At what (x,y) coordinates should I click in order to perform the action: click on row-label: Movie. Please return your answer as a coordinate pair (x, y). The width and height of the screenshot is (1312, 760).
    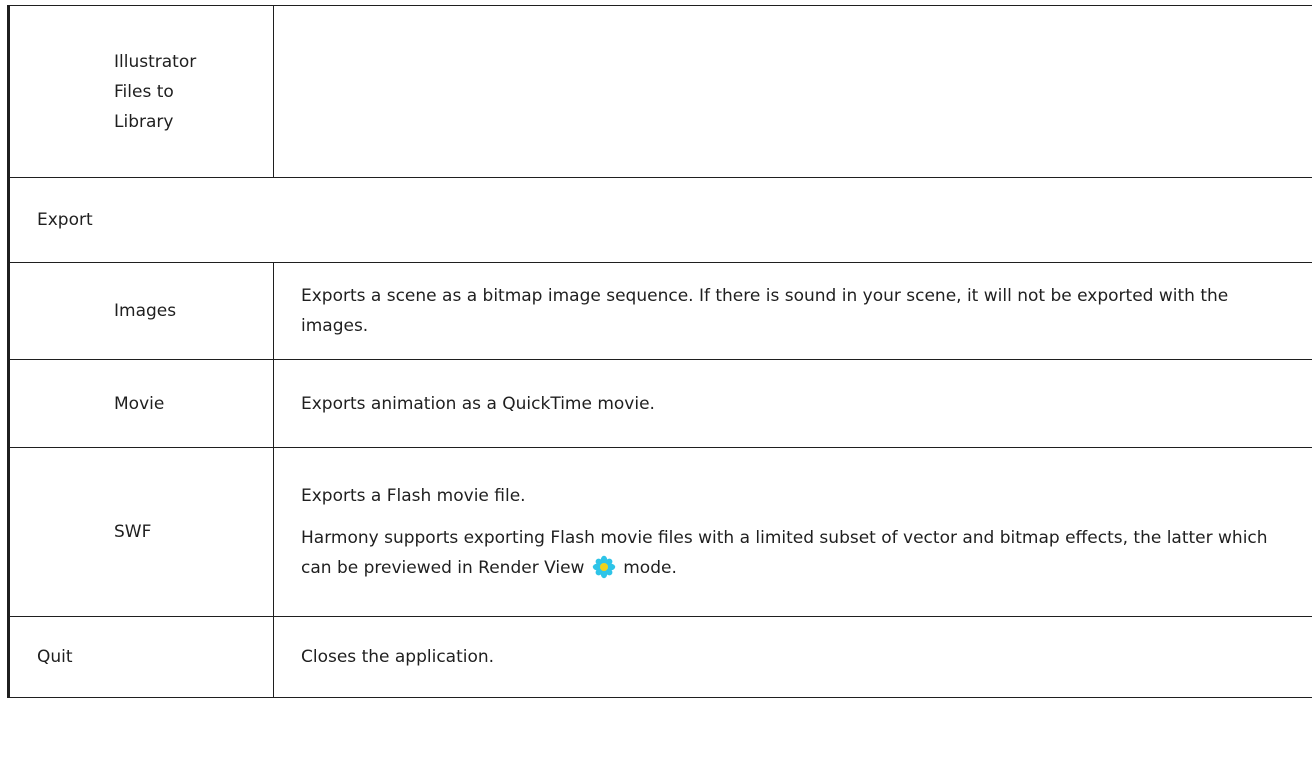
    Looking at the image, I should click on (139, 403).